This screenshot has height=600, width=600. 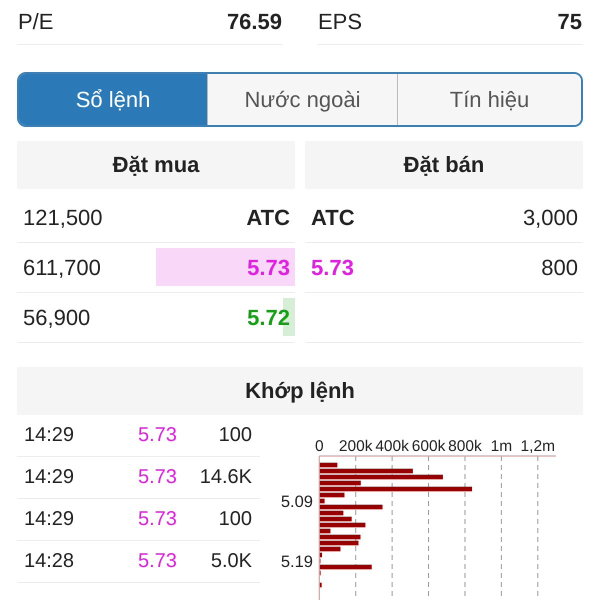 I want to click on axis-tick-label: 200k, so click(x=355, y=446).